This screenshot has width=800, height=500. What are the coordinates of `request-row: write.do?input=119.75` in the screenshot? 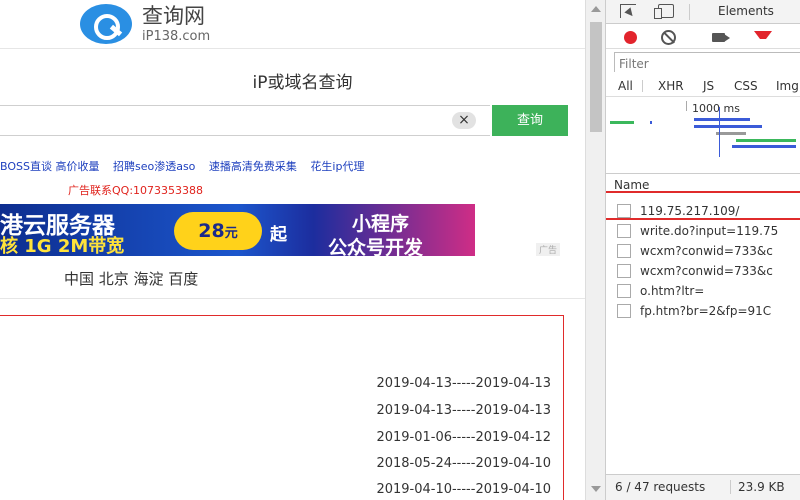 It's located at (703, 231).